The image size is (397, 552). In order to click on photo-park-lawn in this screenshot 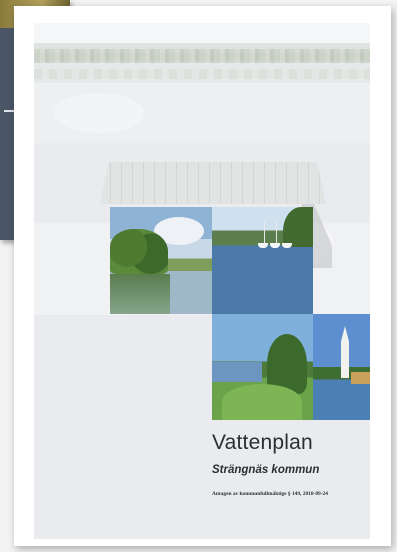, I will do `click(262, 367)`.